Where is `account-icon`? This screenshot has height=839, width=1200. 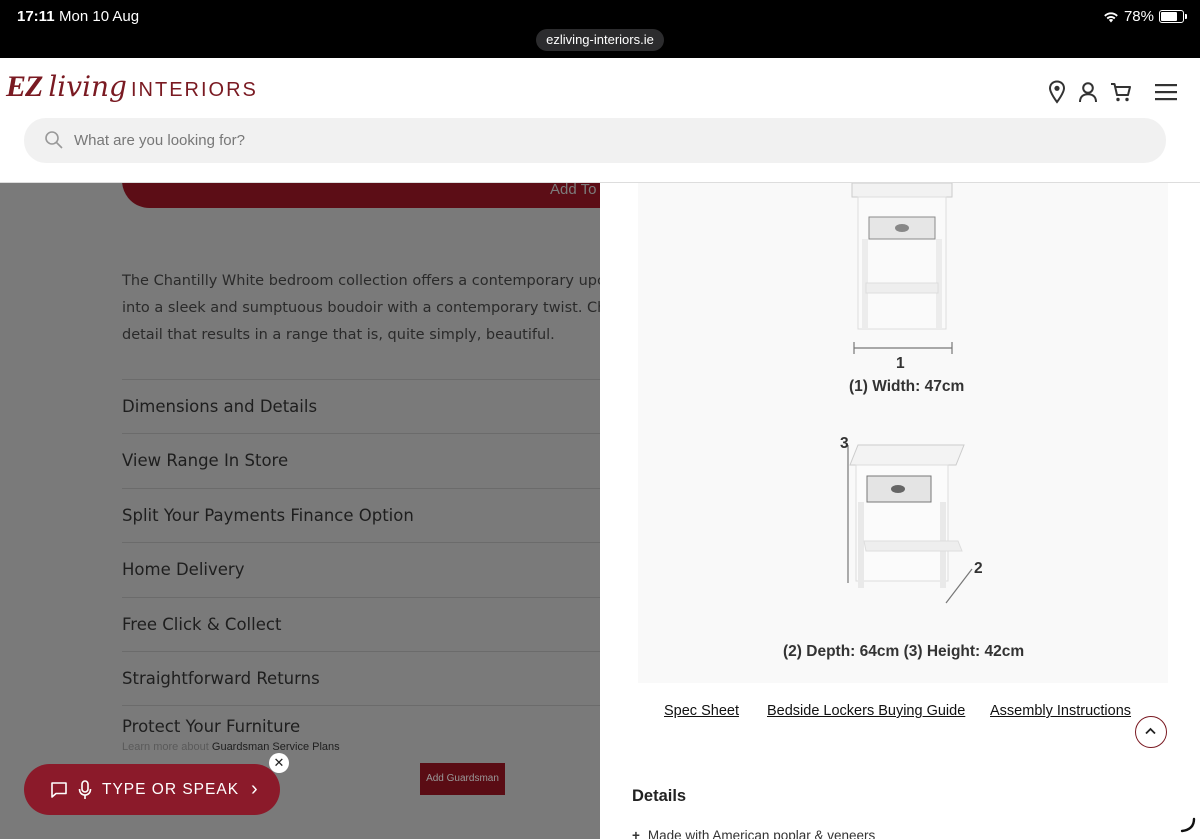
account-icon is located at coordinates (1088, 92).